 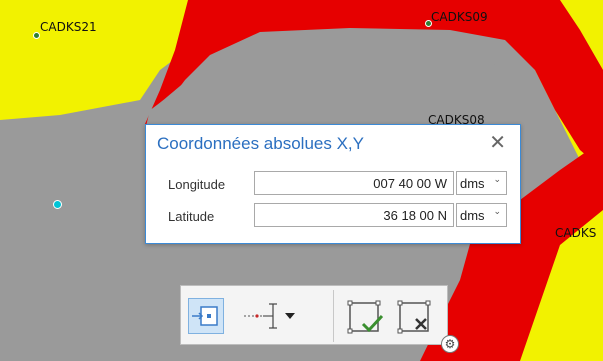 What do you see at coordinates (314, 315) in the screenshot?
I see `editing-toolbar` at bounding box center [314, 315].